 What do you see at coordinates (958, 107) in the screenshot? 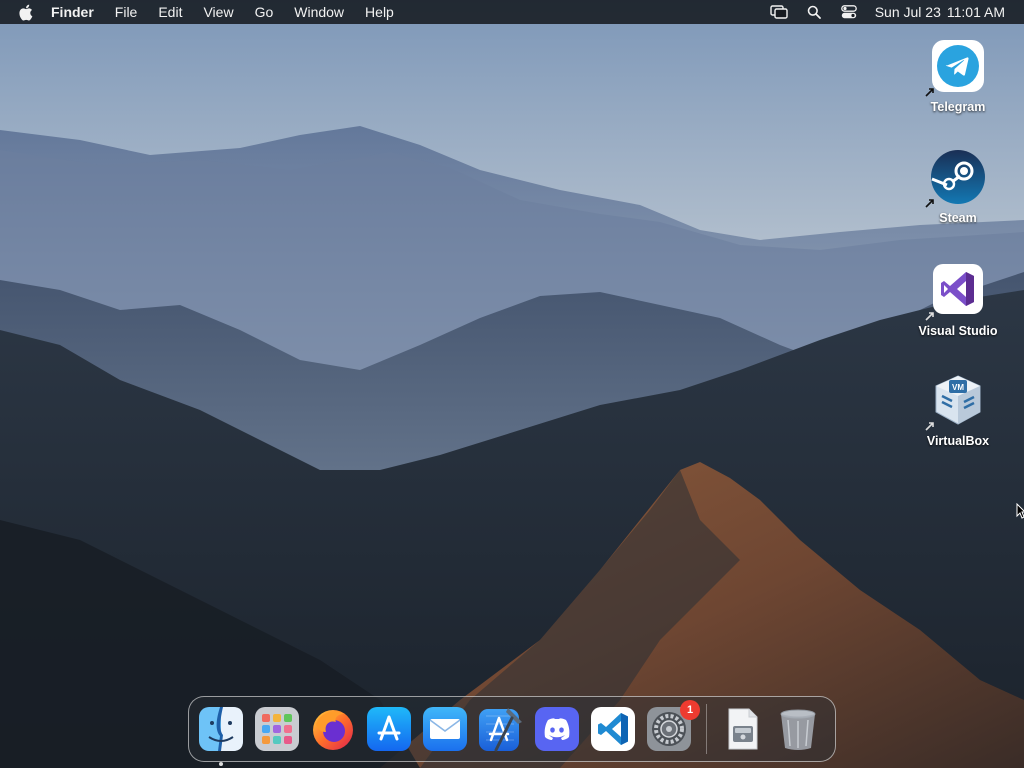
I see `desktop-icon-label: Telegram` at bounding box center [958, 107].